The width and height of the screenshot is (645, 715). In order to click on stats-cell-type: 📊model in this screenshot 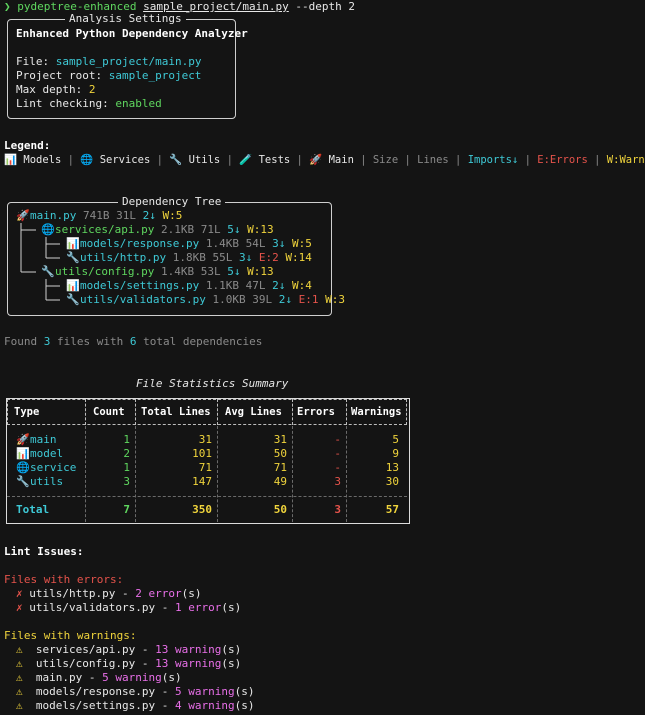, I will do `click(48, 454)`.